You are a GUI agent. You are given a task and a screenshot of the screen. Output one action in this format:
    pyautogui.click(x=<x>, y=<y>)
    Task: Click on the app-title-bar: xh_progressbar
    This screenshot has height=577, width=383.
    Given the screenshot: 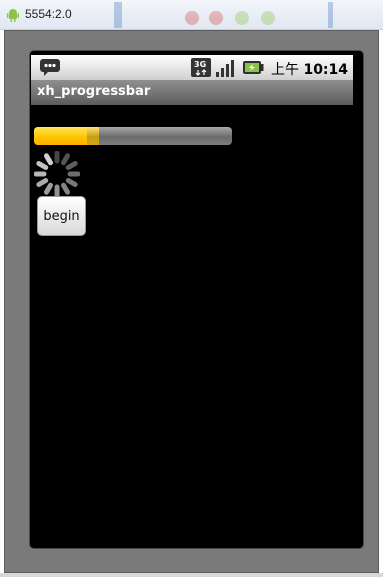 What is the action you would take?
    pyautogui.click(x=192, y=92)
    